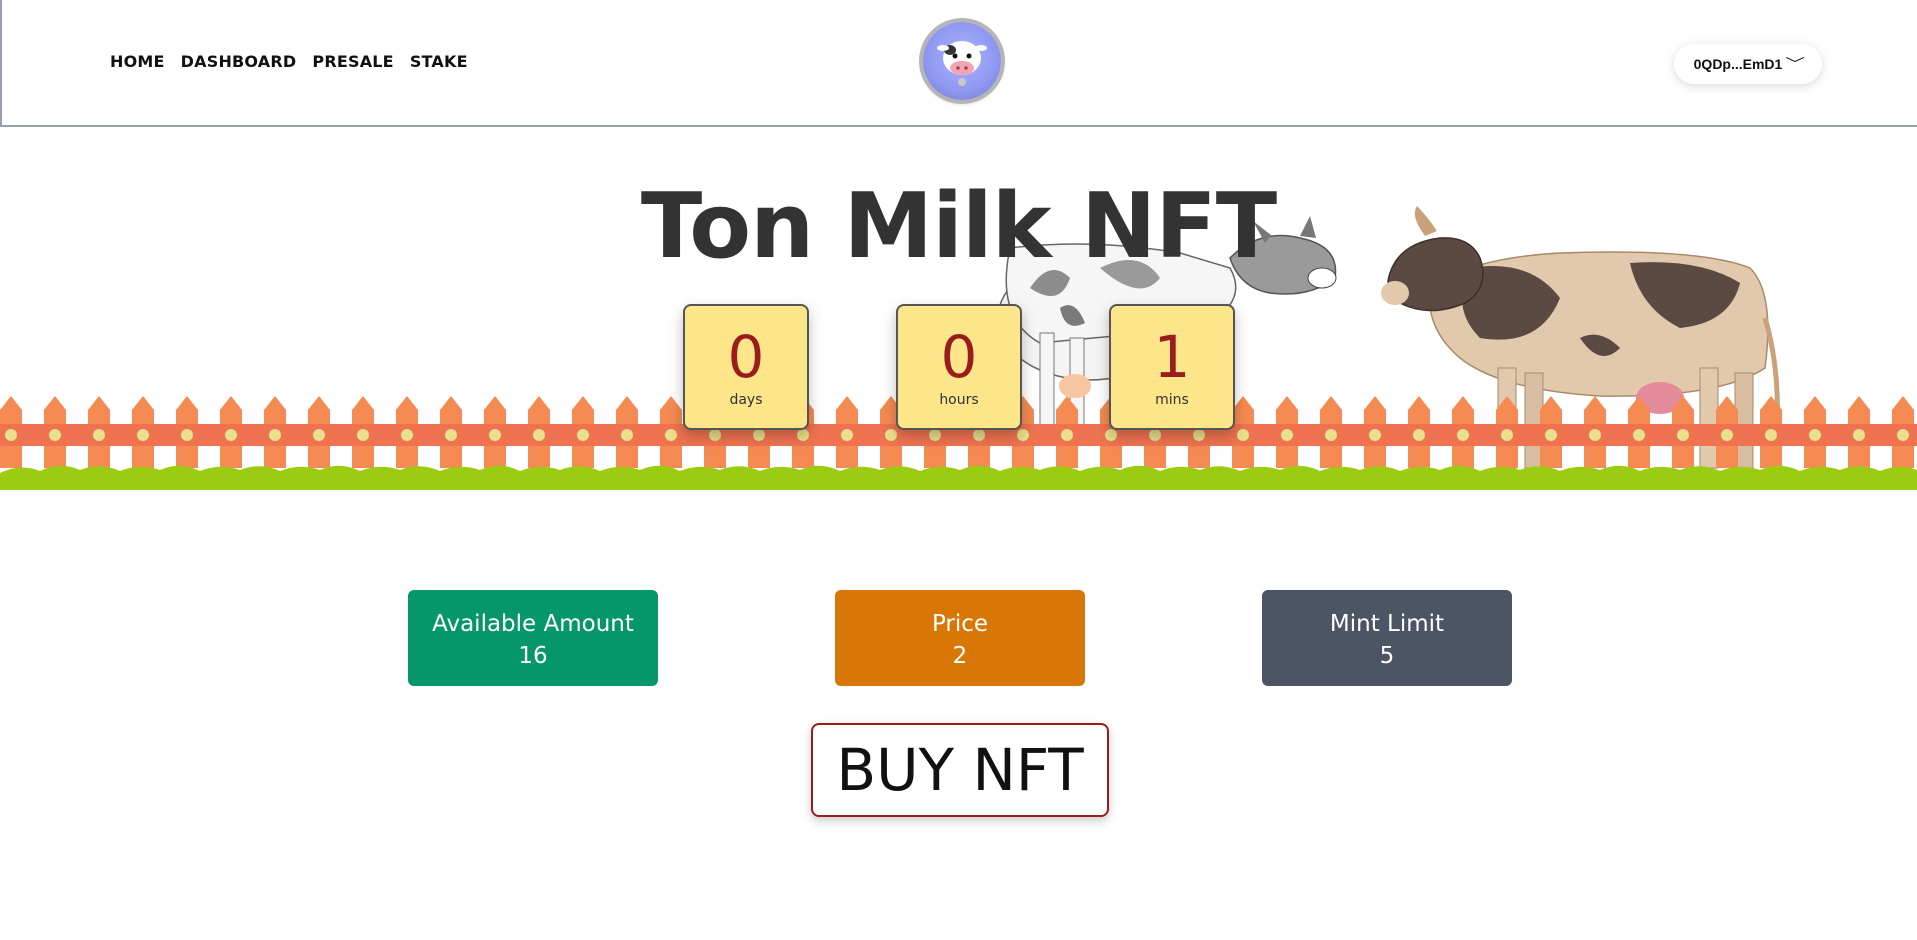  I want to click on main-nav: HOME DASHBOARD PRESALE STAKE, so click(297, 61).